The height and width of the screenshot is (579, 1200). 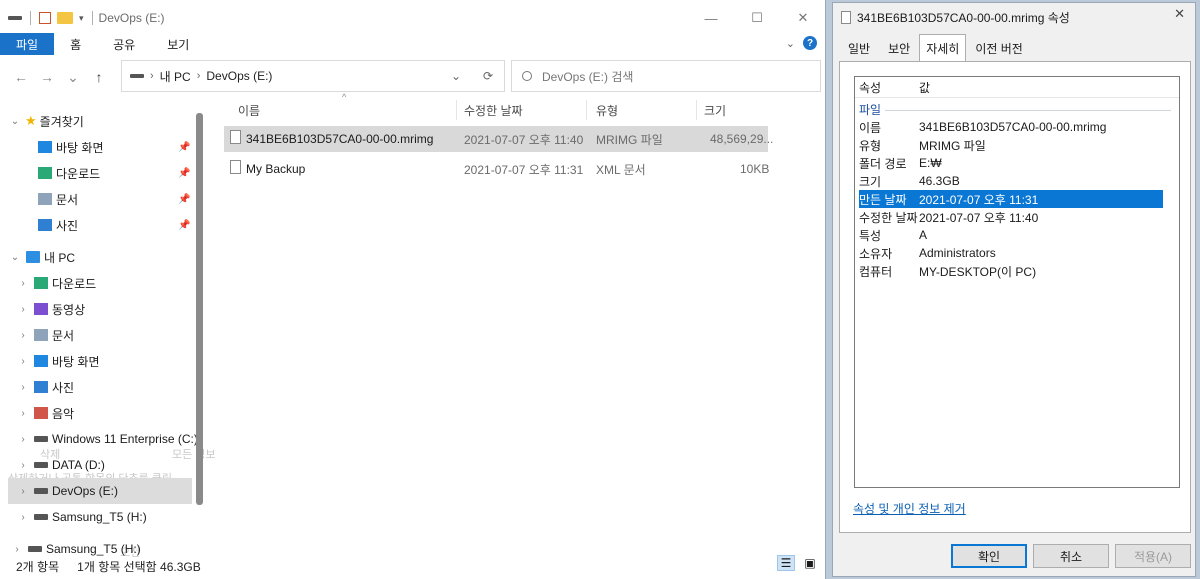 What do you see at coordinates (73, 77) in the screenshot?
I see `recent-locations-icon: ⌄` at bounding box center [73, 77].